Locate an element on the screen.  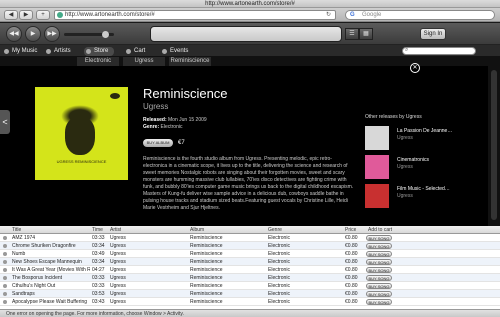
other-release-item: Cinematronics Ugress is located at coordinates (425, 167).